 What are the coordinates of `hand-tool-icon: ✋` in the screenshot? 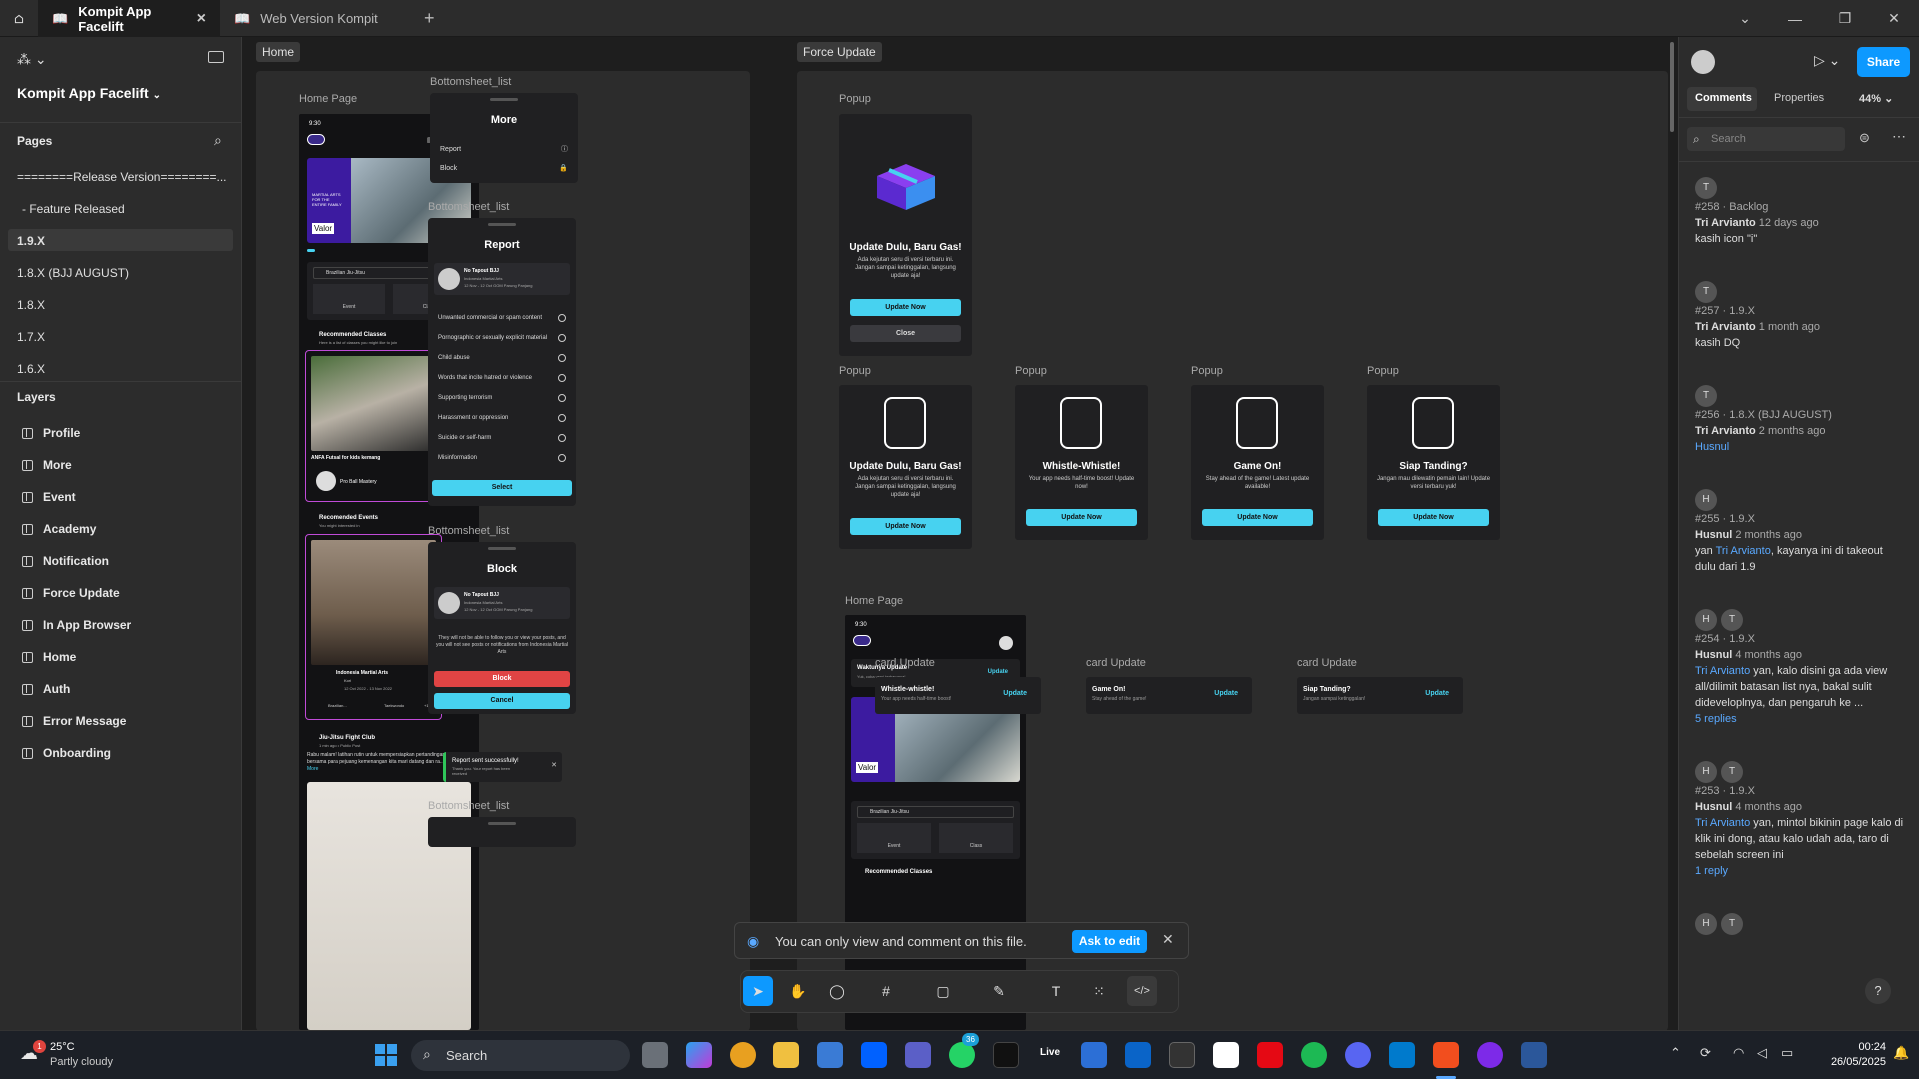 It's located at (798, 991).